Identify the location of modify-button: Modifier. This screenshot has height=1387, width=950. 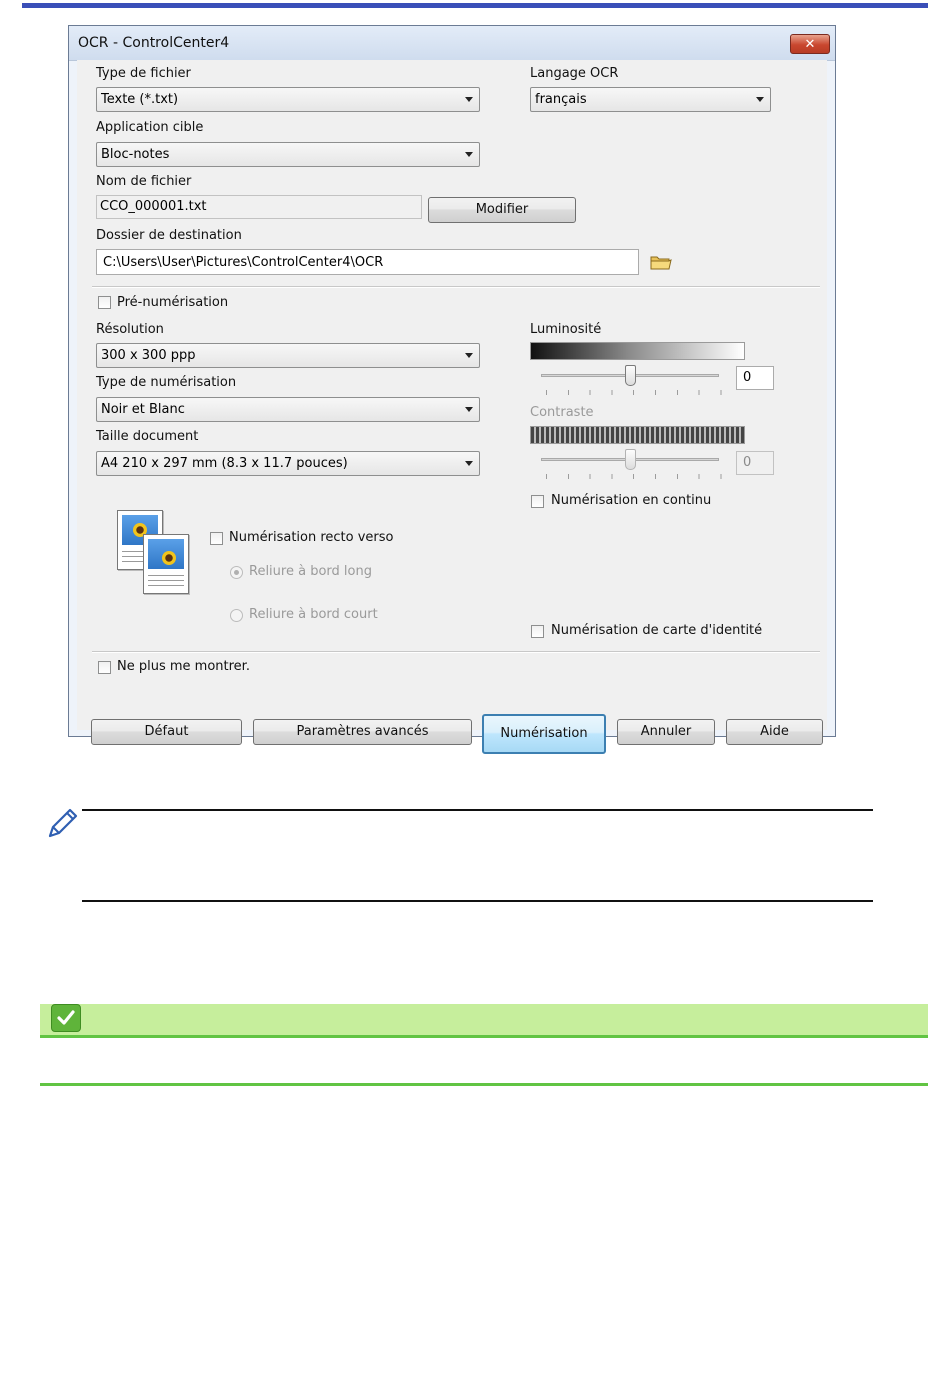
(502, 210).